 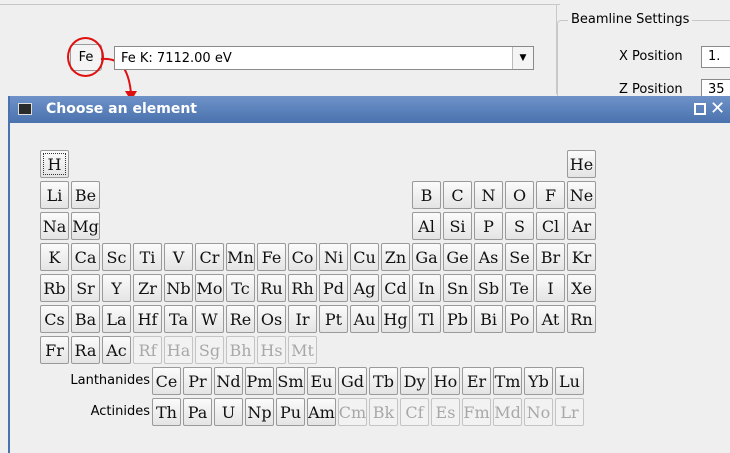 I want to click on element-button-pd: Pd, so click(x=333, y=288).